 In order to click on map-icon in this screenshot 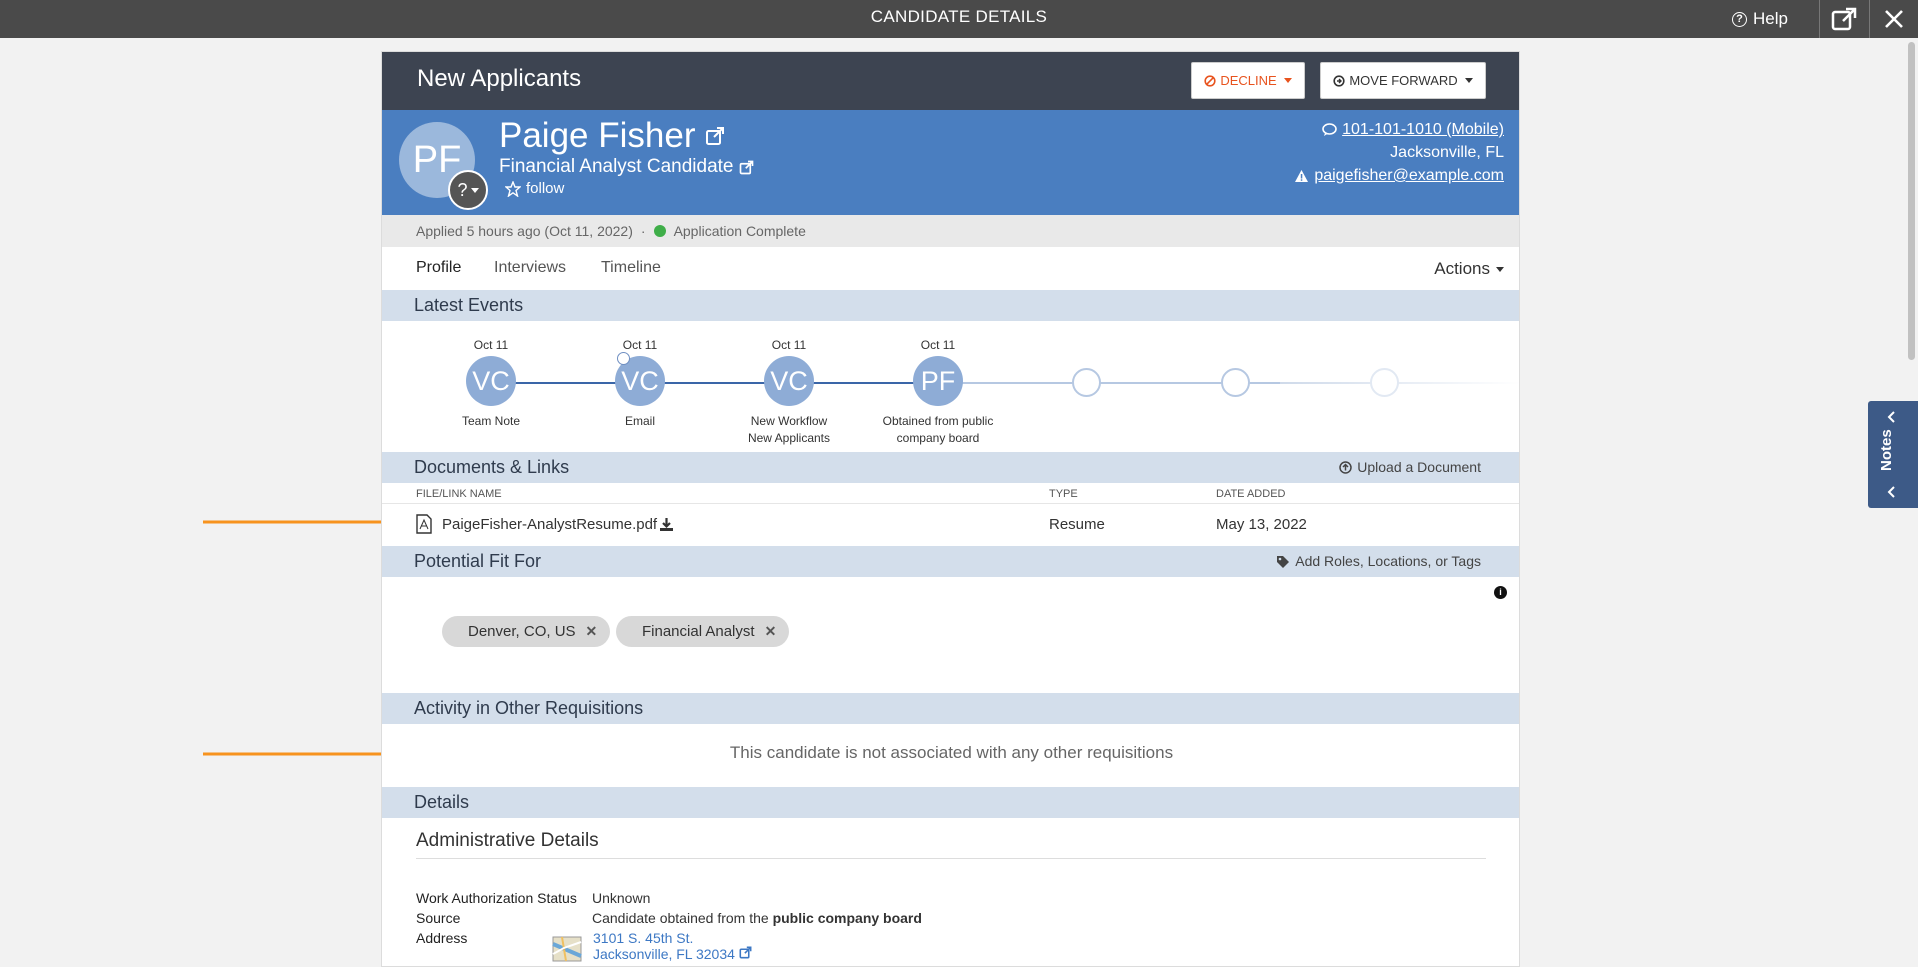, I will do `click(567, 949)`.